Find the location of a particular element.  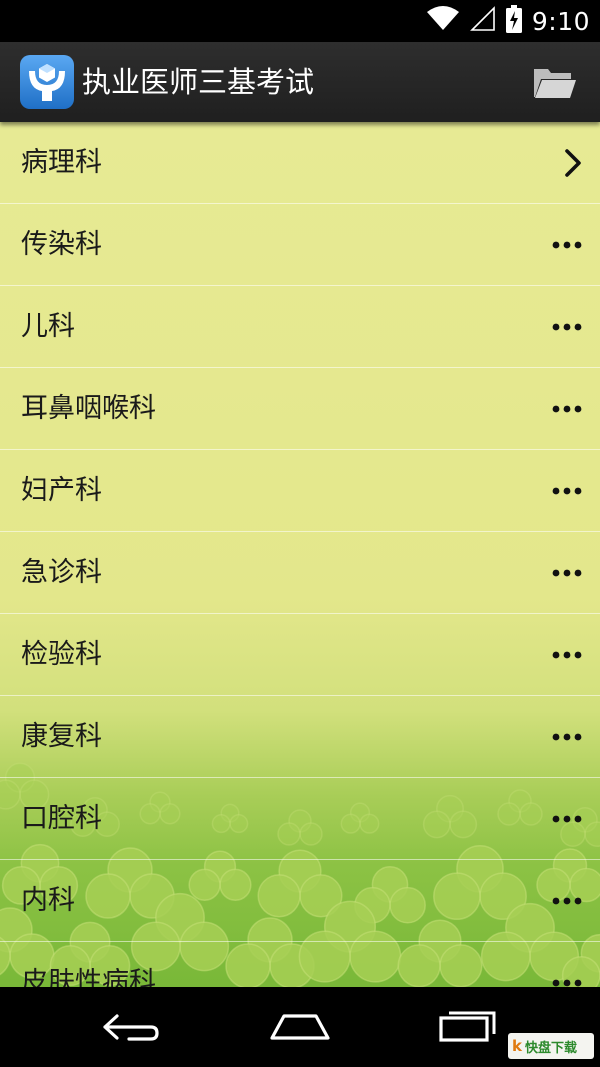

list-item: 皮肤性病科 is located at coordinates (300, 964).